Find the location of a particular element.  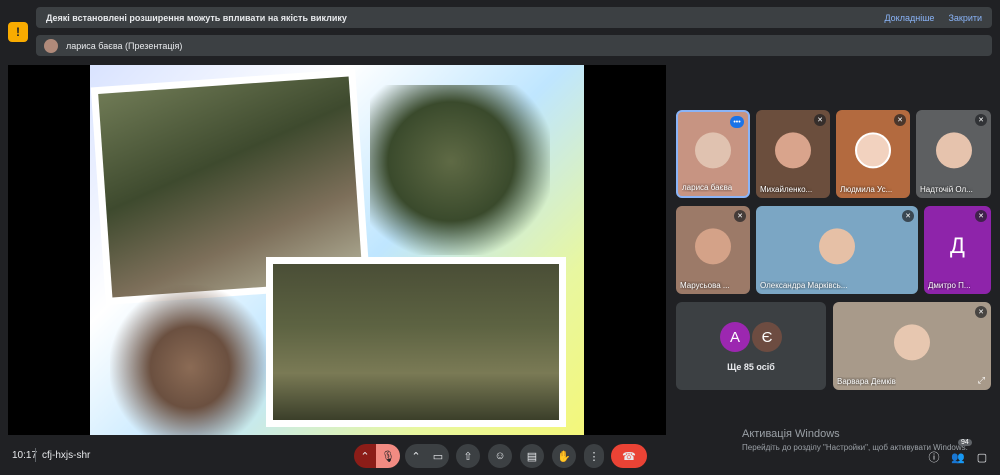

more-dots-icon: ••• is located at coordinates (737, 122).